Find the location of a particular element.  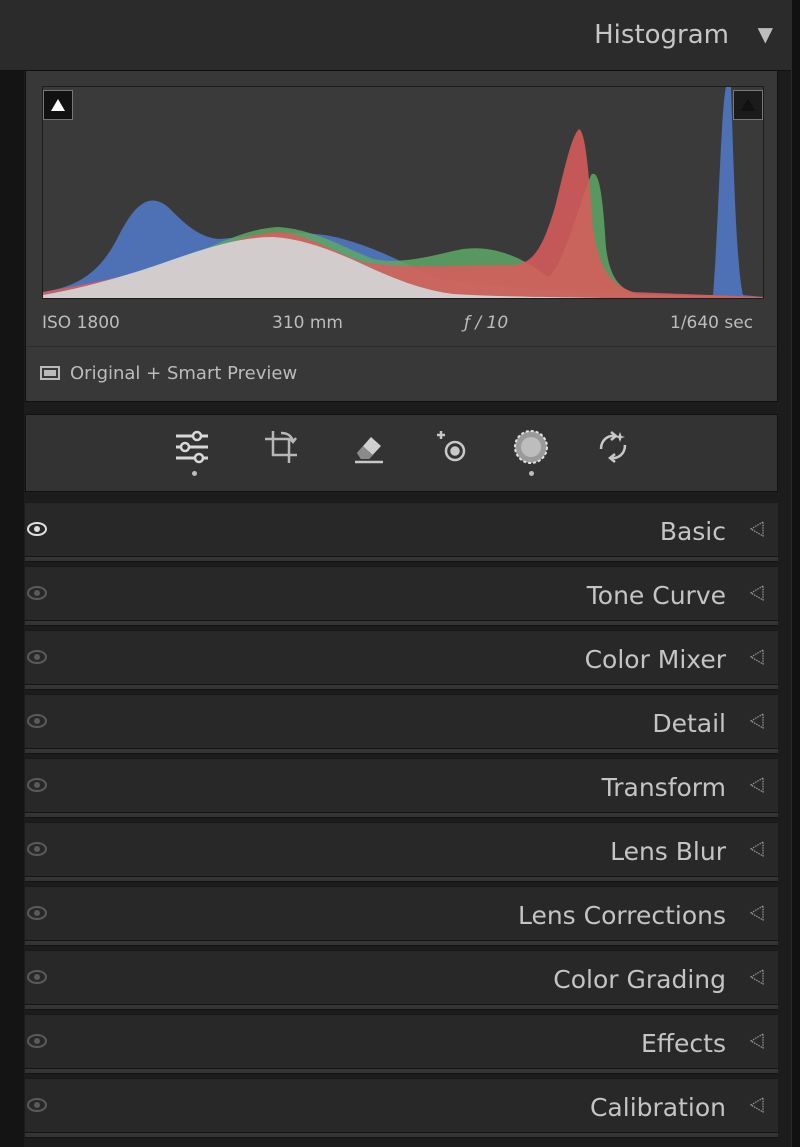

histogram-title: Histogram is located at coordinates (661, 35).